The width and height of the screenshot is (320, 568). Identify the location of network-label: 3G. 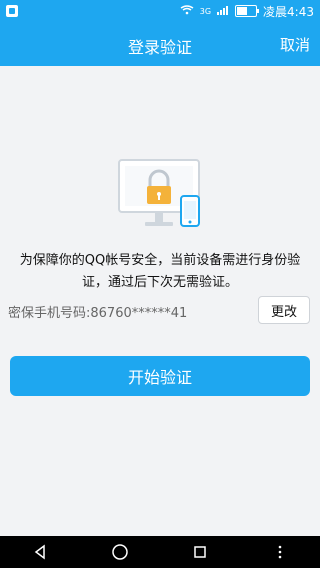
(205, 11).